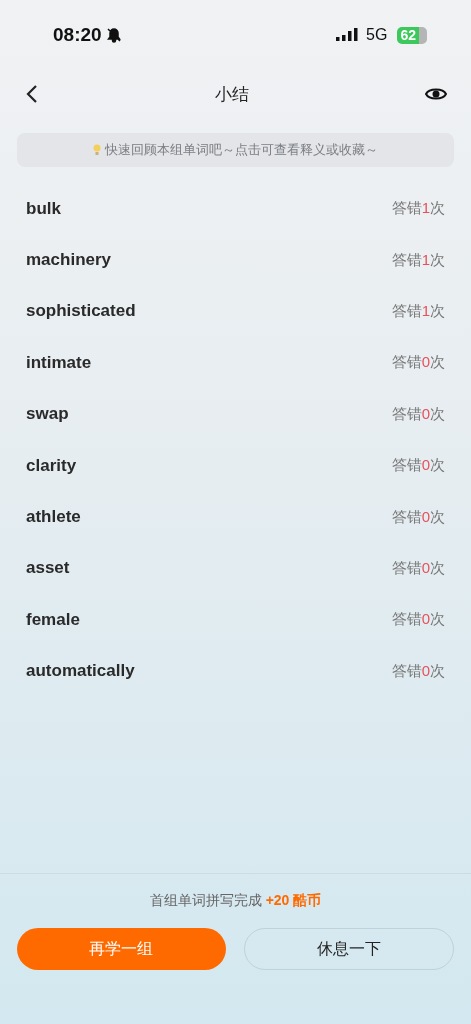 This screenshot has height=1024, width=471. Describe the element at coordinates (241, 150) in the screenshot. I see `tip-text: 快速回顾本组单词吧～点击可查看释义或收藏～` at that location.